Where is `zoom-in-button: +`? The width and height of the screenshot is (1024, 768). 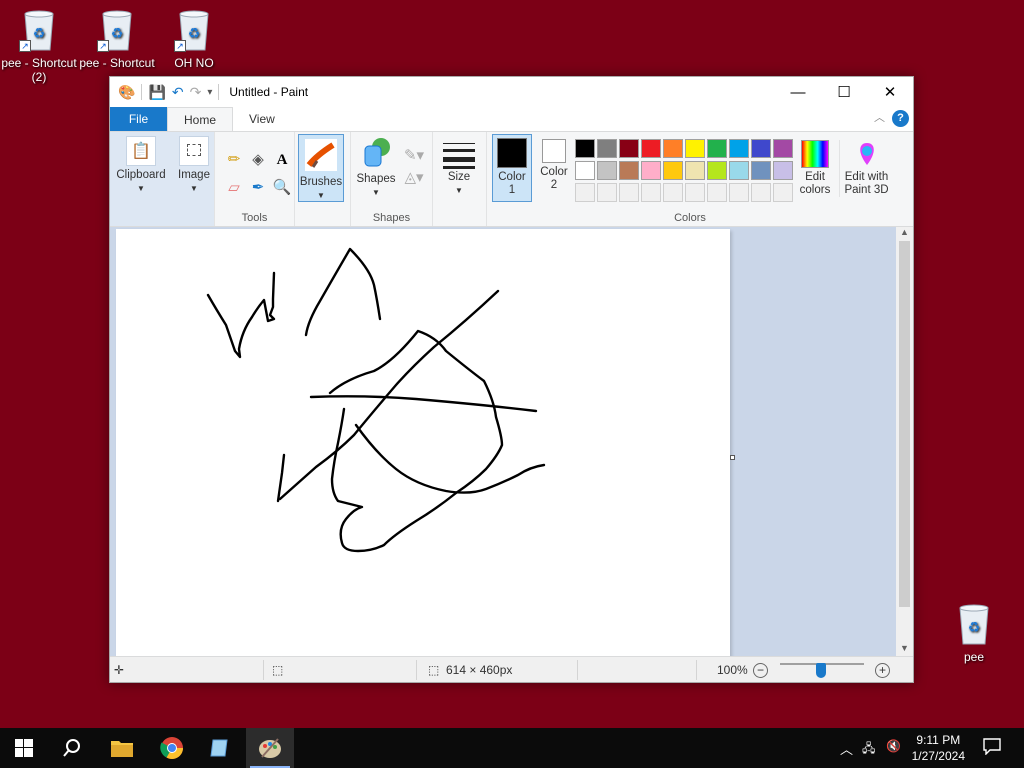 zoom-in-button: + is located at coordinates (882, 670).